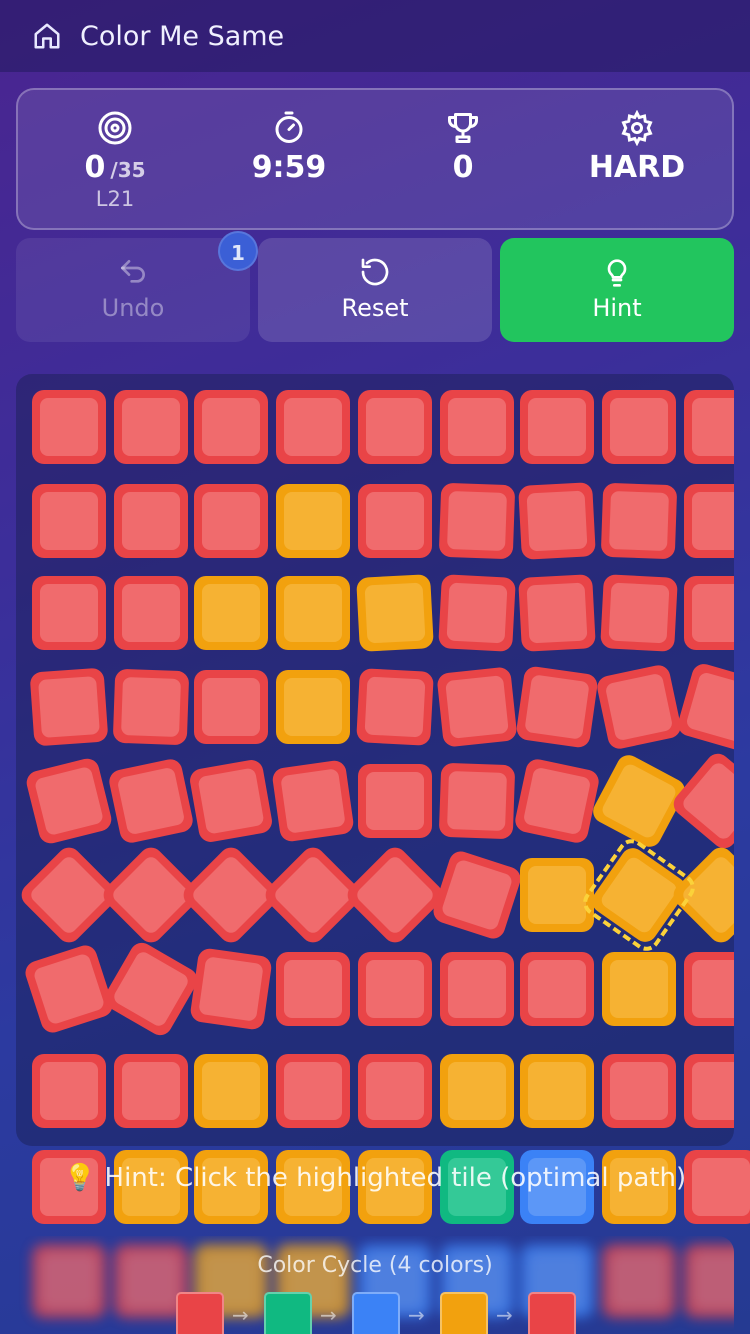  What do you see at coordinates (376, 1313) in the screenshot?
I see `color-swatch-blue` at bounding box center [376, 1313].